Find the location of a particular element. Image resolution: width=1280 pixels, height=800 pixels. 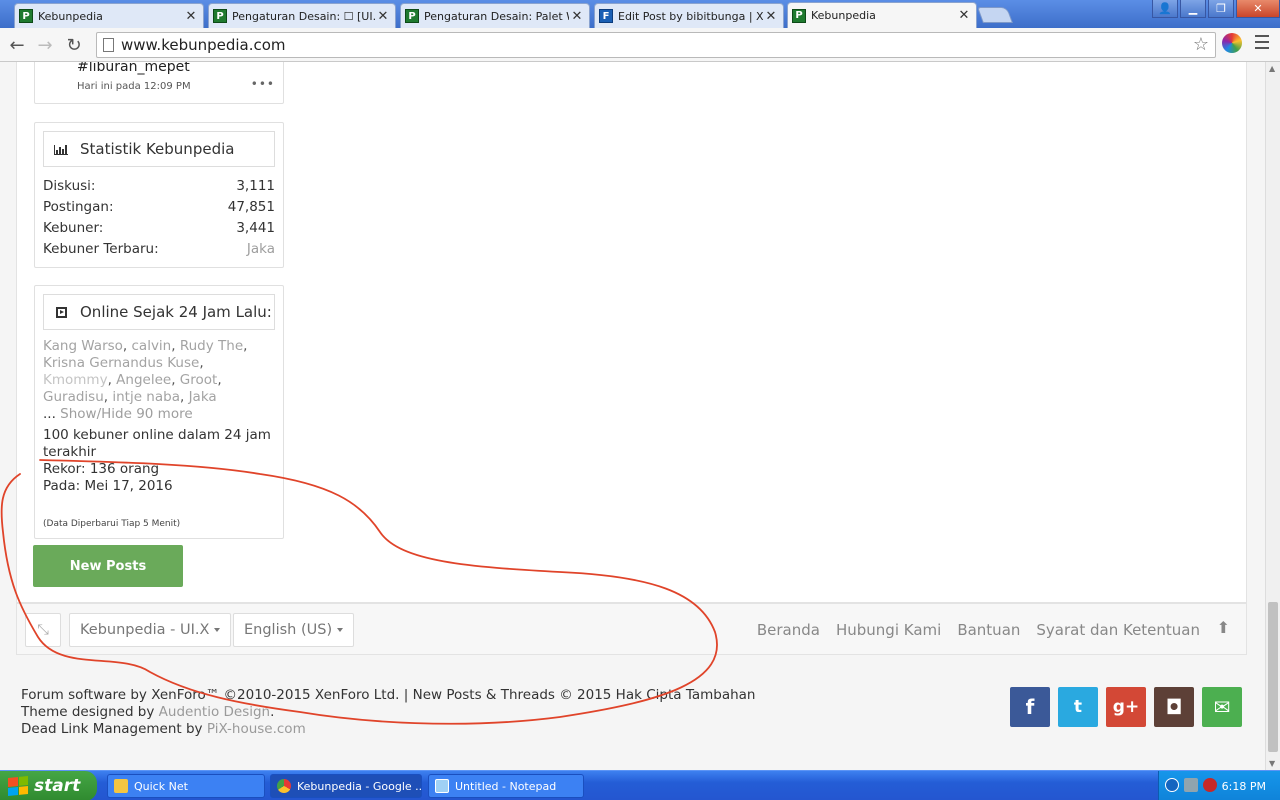

footer-link-hubungi-kami: Hubungi Kami is located at coordinates (888, 630).